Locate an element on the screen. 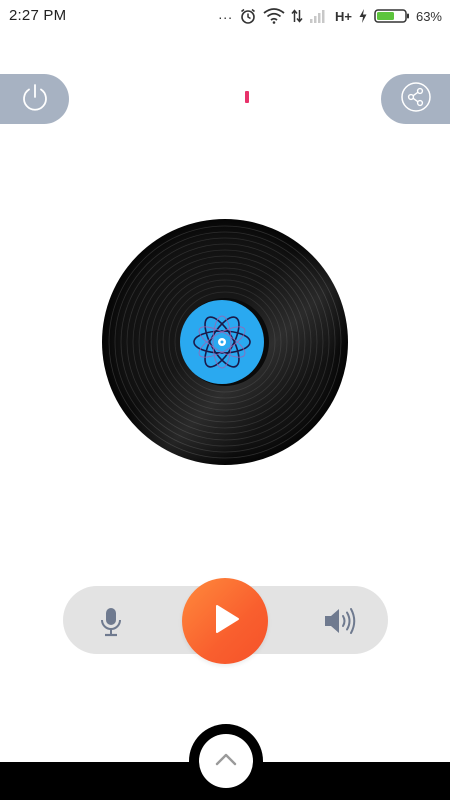 The width and height of the screenshot is (450, 800). share-icon is located at coordinates (416, 99).